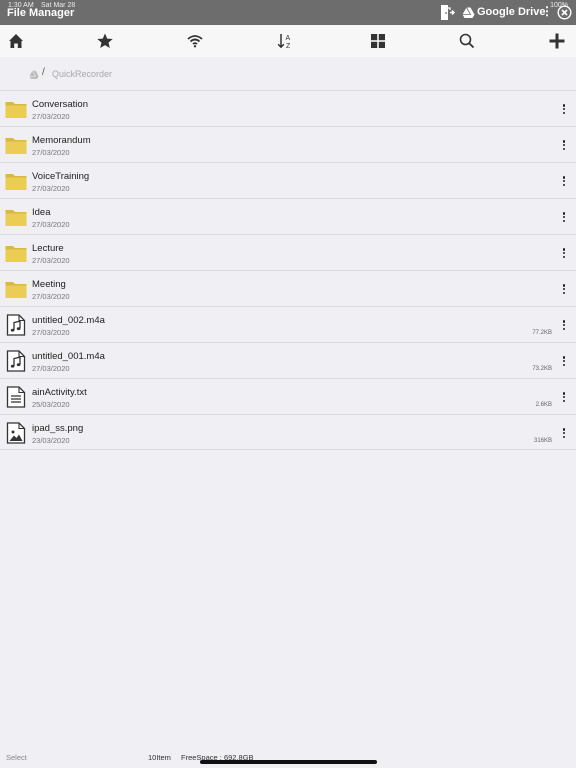 This screenshot has width=576, height=768. What do you see at coordinates (195, 41) in the screenshot?
I see `wifi-icon` at bounding box center [195, 41].